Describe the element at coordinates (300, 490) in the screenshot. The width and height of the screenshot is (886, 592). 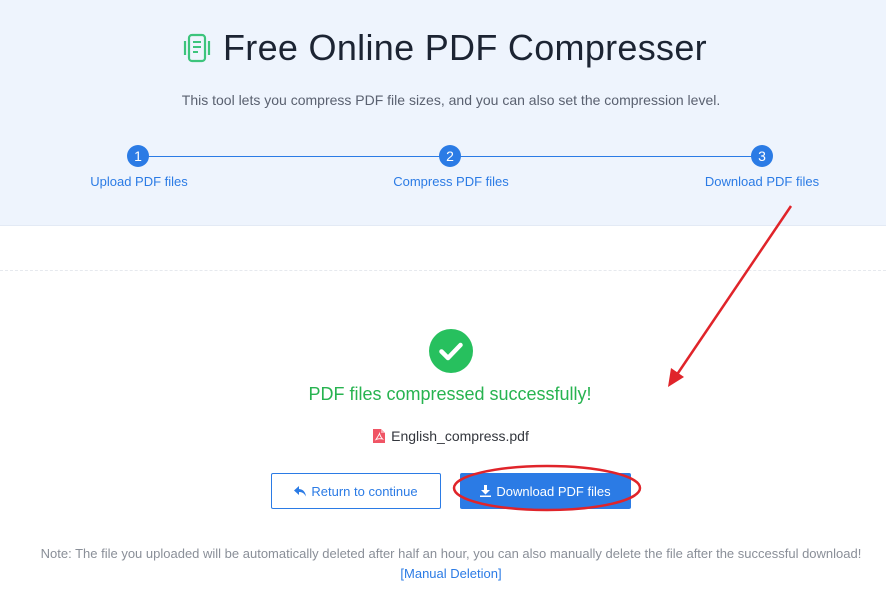
I see `reply-arrow-icon` at that location.